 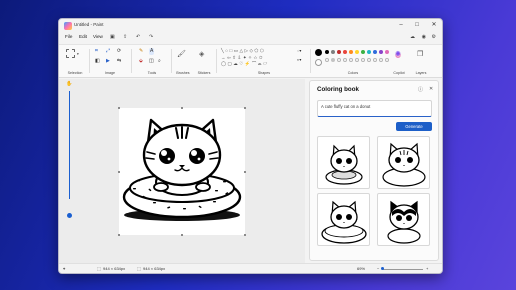 I want to click on zoom-slider-thumb, so click(x=382, y=268).